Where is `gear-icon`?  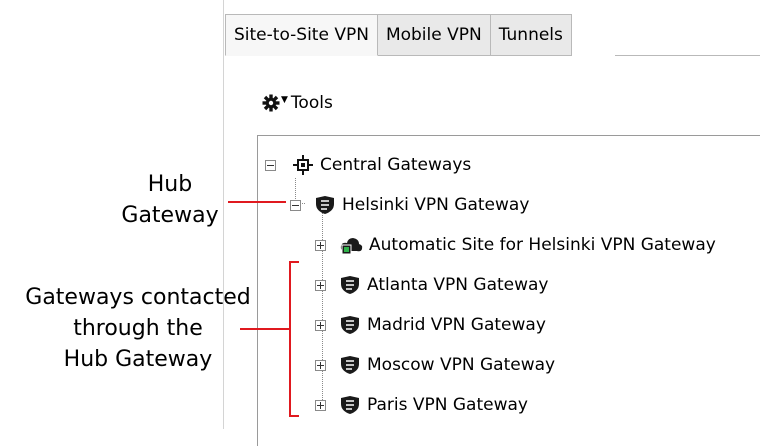
gear-icon is located at coordinates (271, 103).